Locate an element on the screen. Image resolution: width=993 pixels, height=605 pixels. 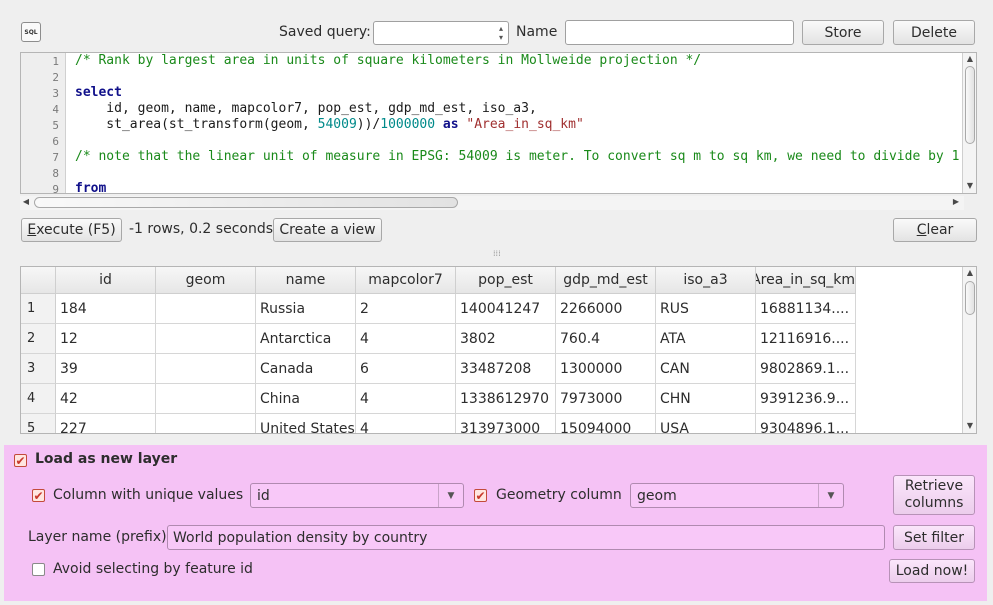
column-header-iso-a3: iso_a3 is located at coordinates (706, 280).